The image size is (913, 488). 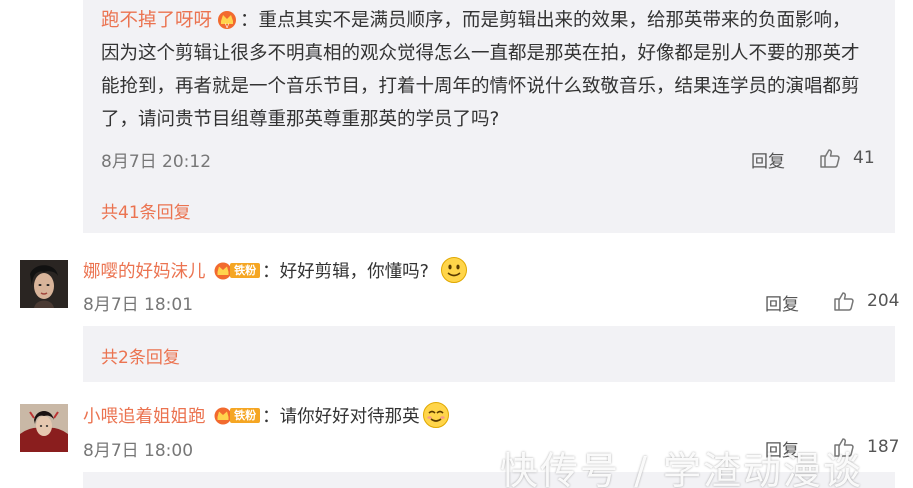 I want to click on comment-meta: 8月7日 18:01 回复 204, so click(x=491, y=302).